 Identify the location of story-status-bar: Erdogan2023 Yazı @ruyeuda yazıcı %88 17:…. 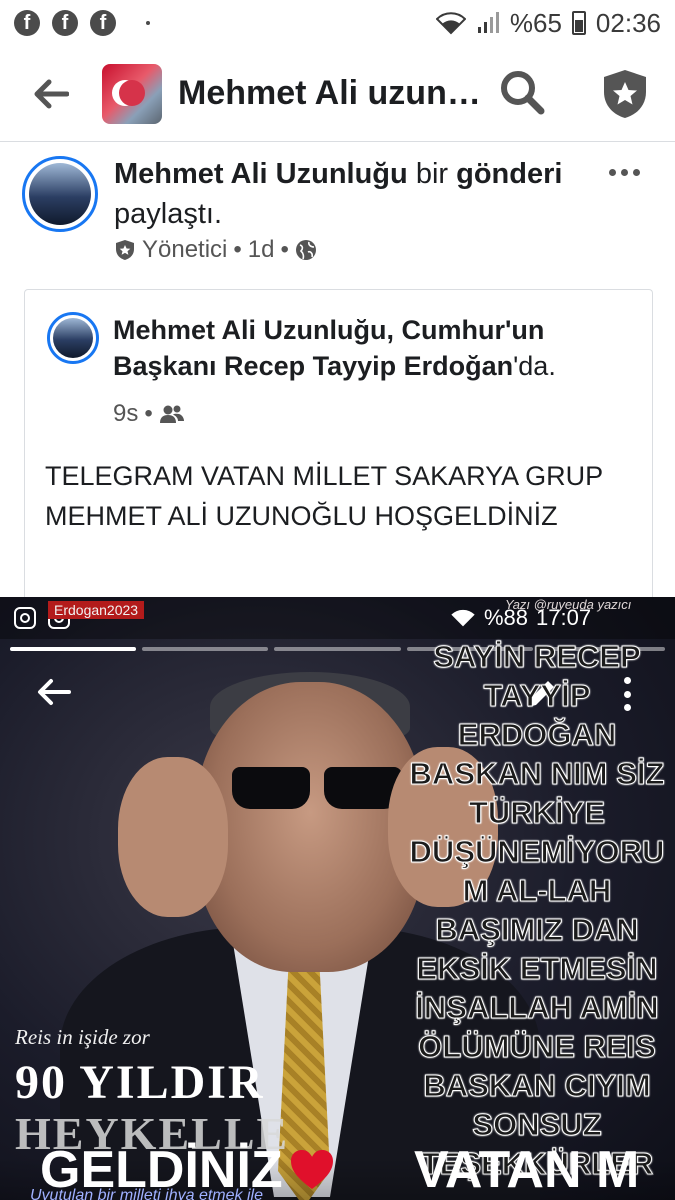
(337, 618).